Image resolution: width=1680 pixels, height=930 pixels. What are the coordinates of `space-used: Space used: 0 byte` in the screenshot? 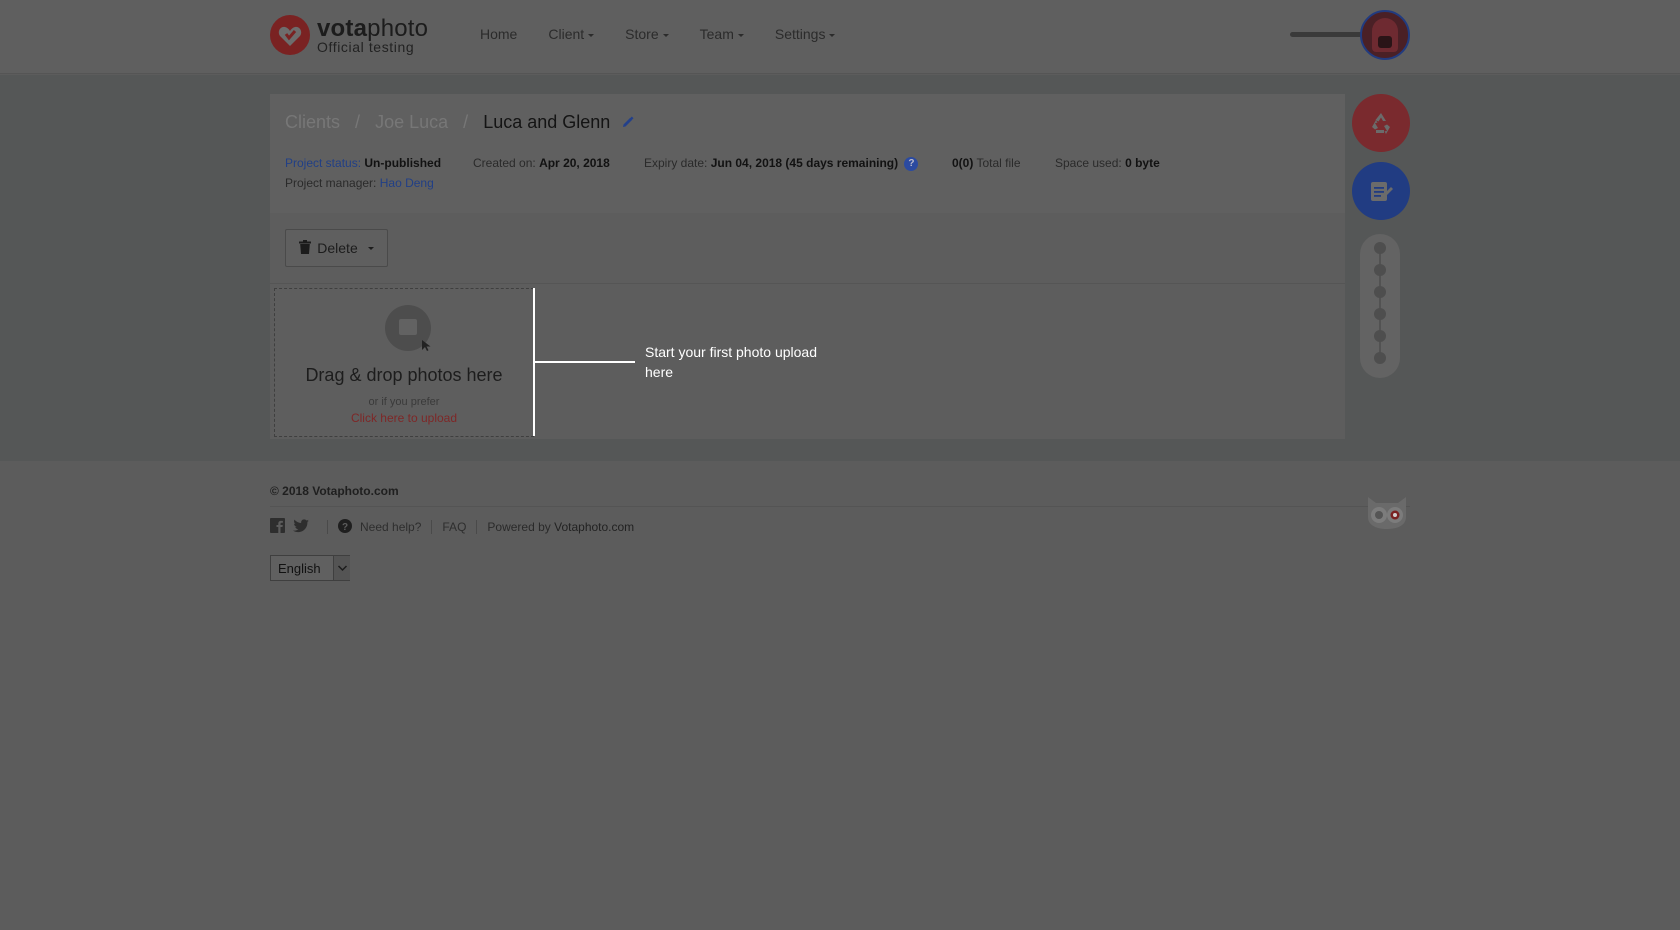 It's located at (1107, 163).